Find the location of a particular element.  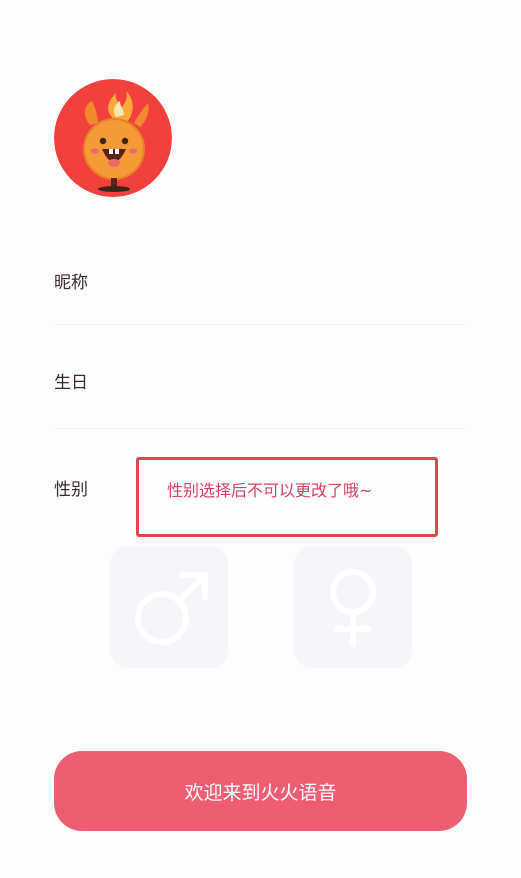

gender-tooltip: 性别选择后不可以更改了哦~ is located at coordinates (287, 497).